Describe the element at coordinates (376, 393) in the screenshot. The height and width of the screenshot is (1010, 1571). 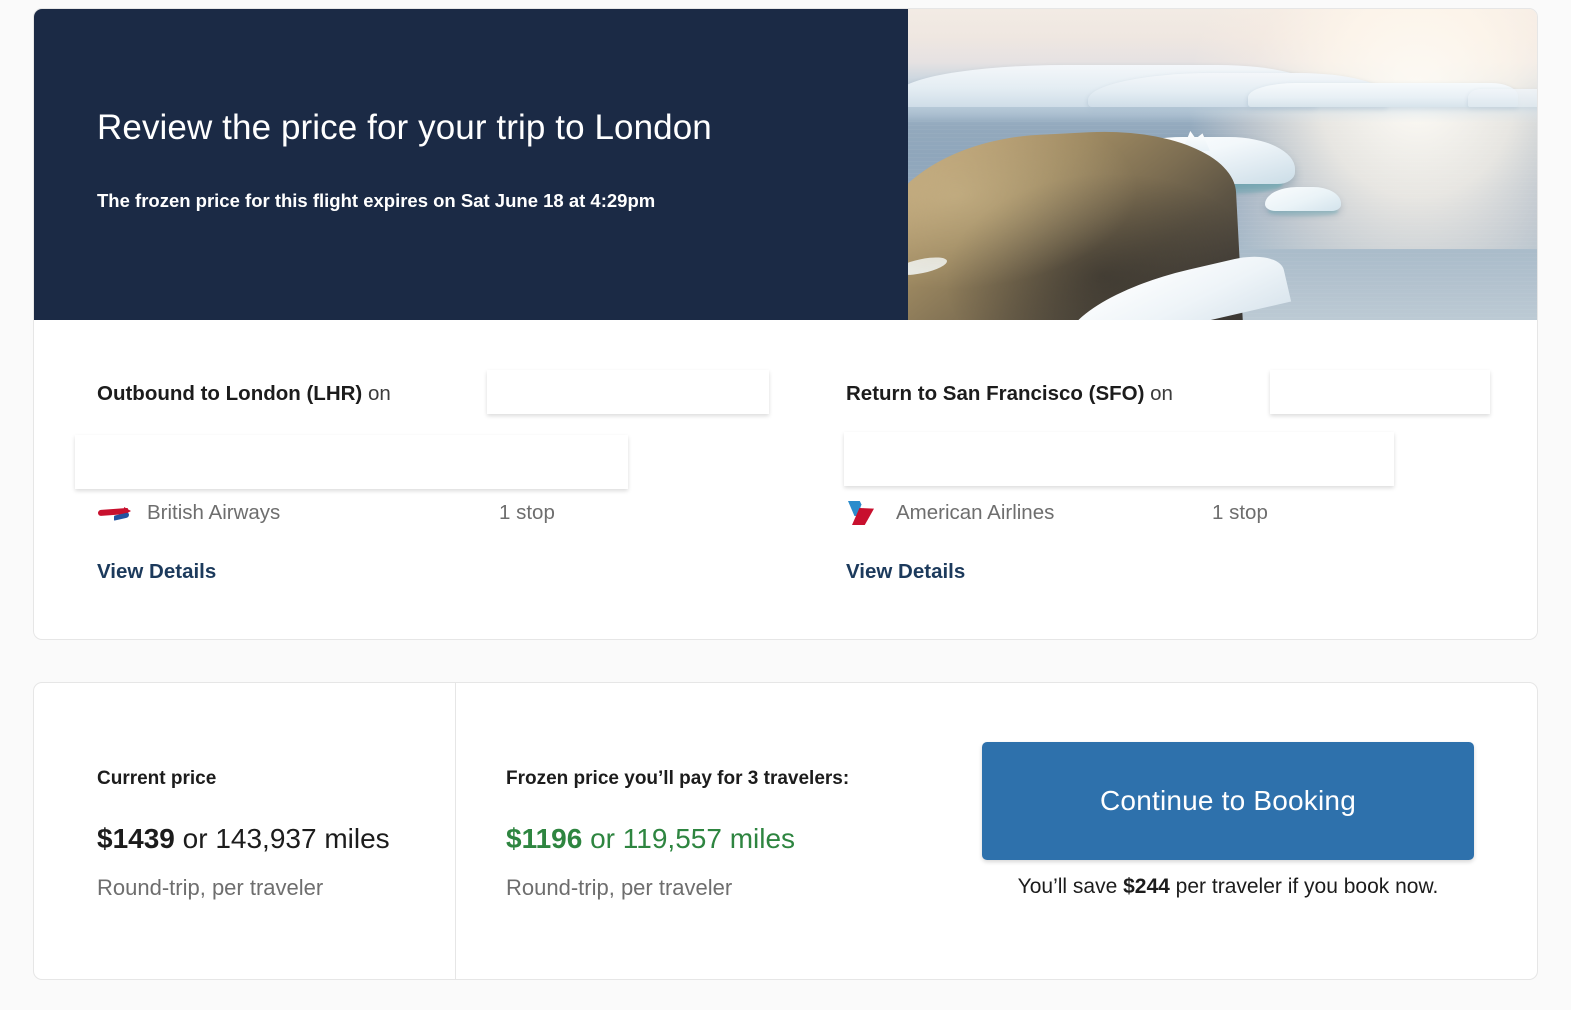
I see `outbound-heading-on: on` at that location.